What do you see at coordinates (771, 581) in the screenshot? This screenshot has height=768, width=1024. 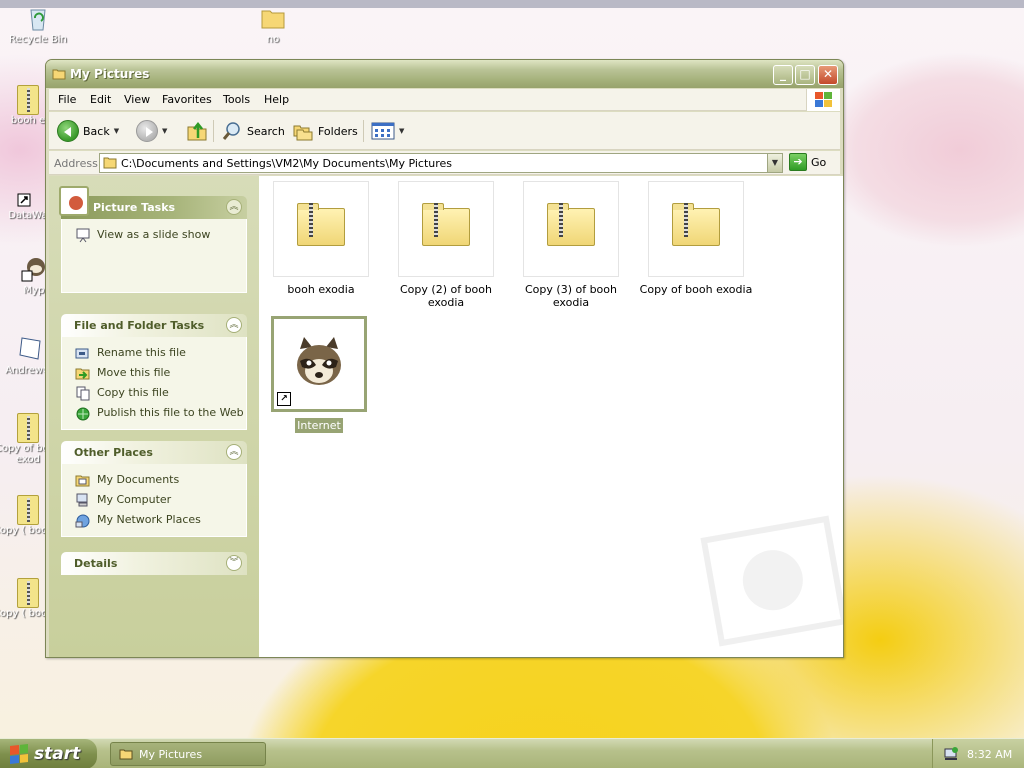 I see `pictures-watermark` at bounding box center [771, 581].